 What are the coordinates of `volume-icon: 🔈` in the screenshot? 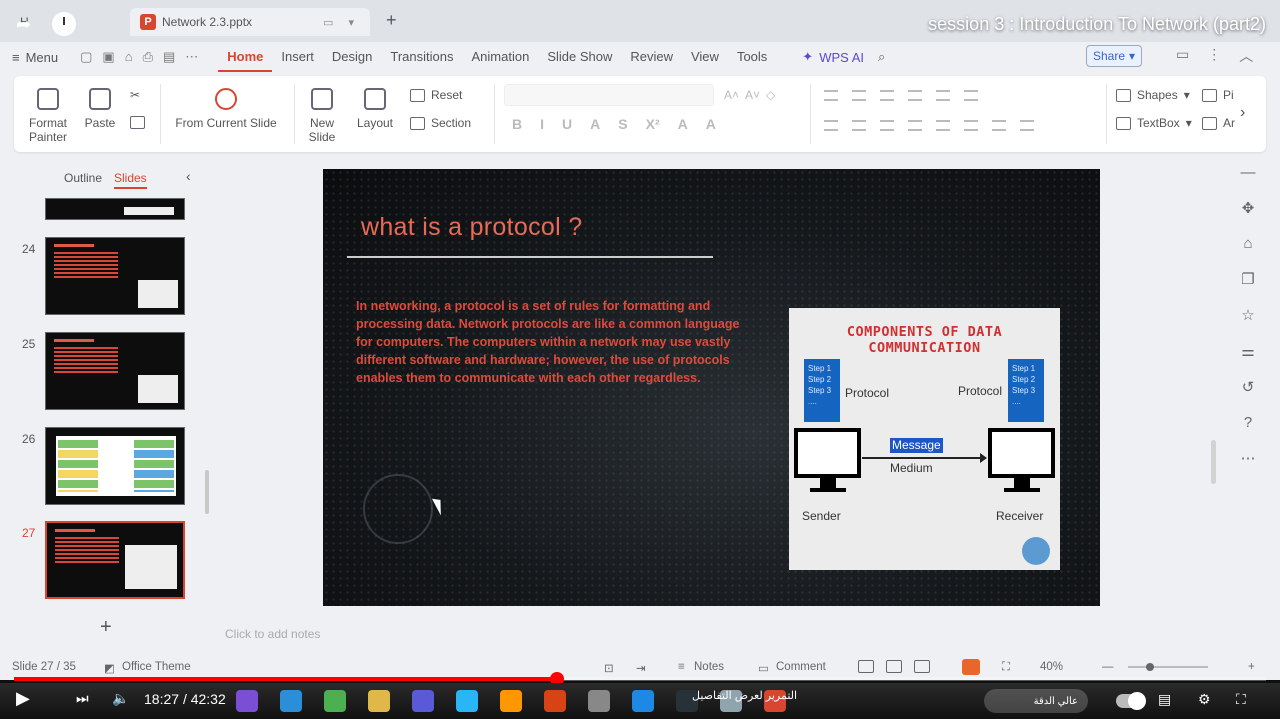 It's located at (120, 698).